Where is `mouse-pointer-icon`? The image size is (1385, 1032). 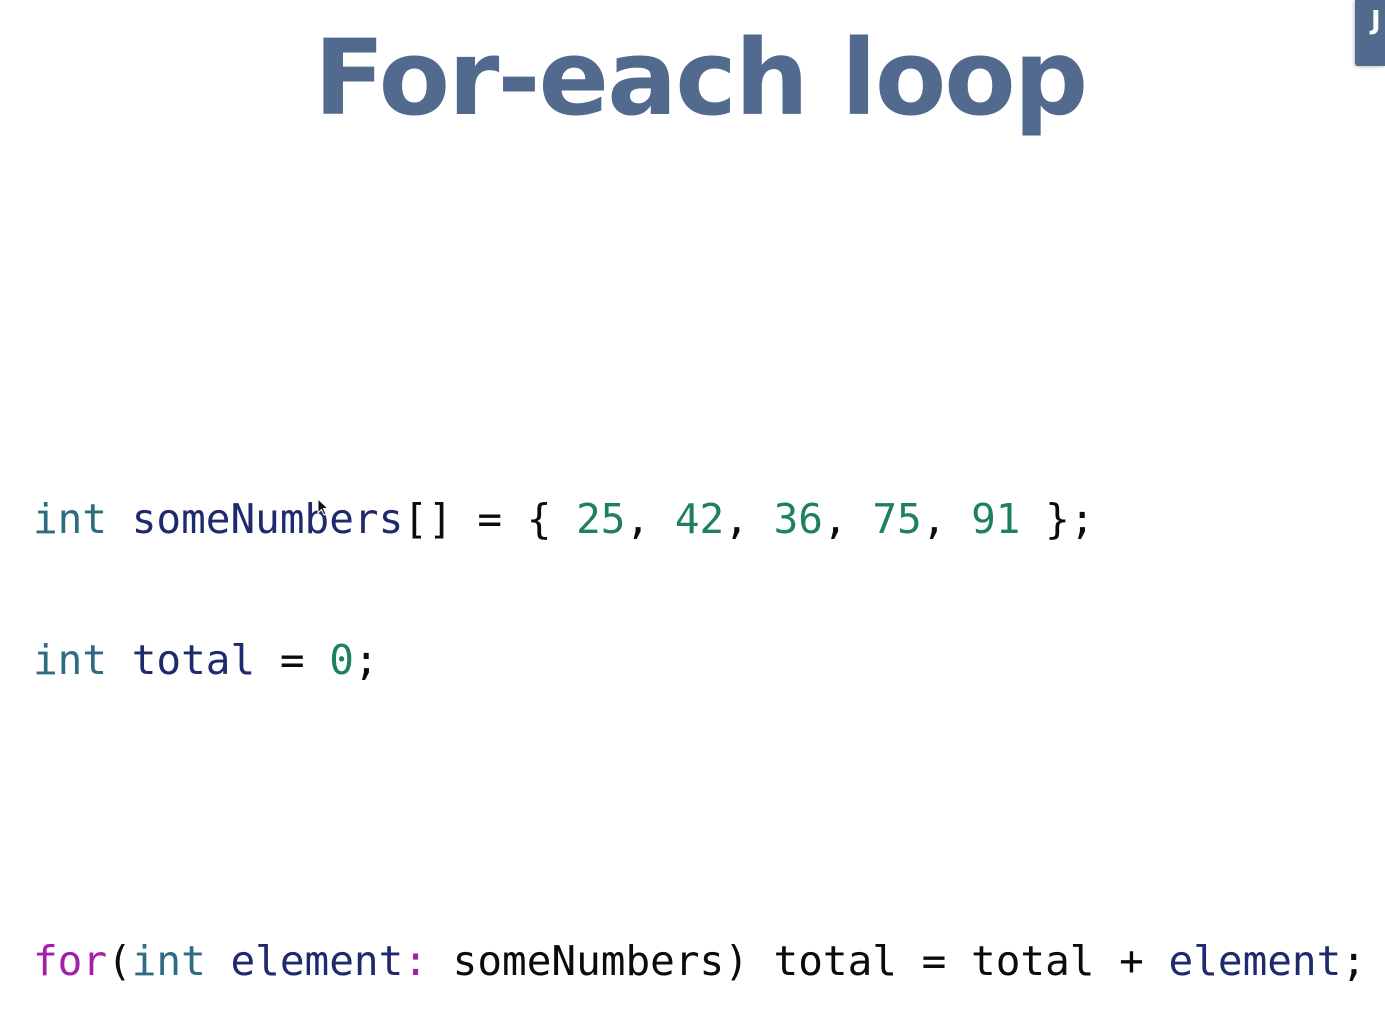
mouse-pointer-icon is located at coordinates (323, 507).